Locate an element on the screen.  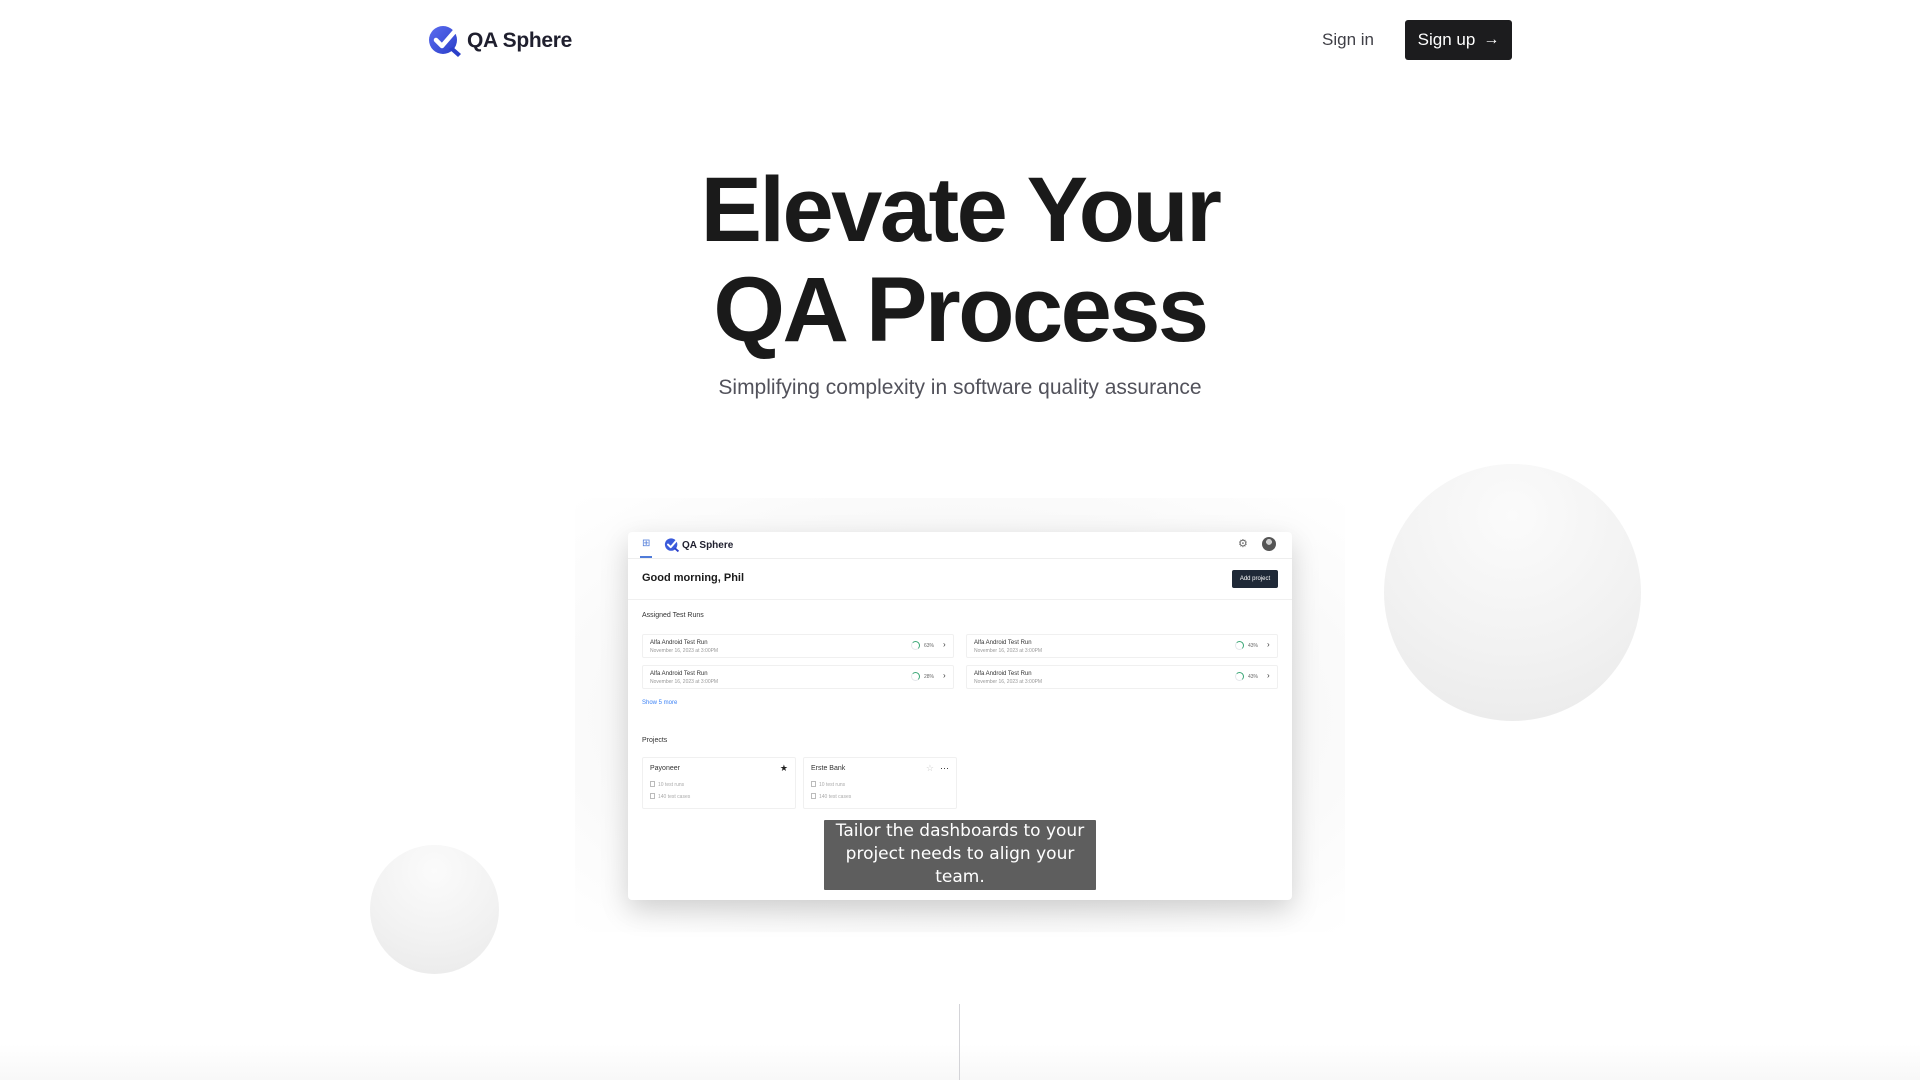
arrow-right-icon: → is located at coordinates (1491, 39).